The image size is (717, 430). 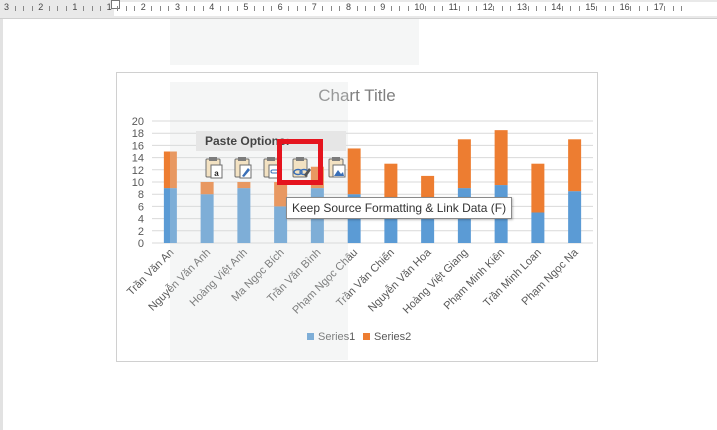 I want to click on ruler-number: 17, so click(x=658, y=7).